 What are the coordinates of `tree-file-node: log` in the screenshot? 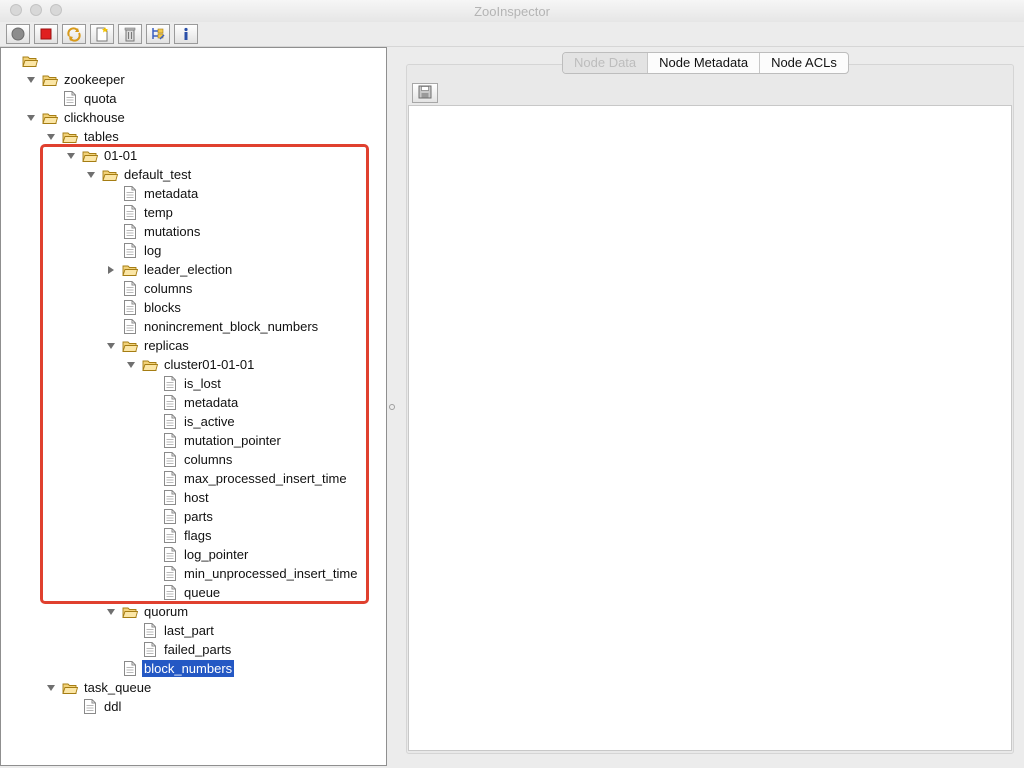 It's located at (134, 250).